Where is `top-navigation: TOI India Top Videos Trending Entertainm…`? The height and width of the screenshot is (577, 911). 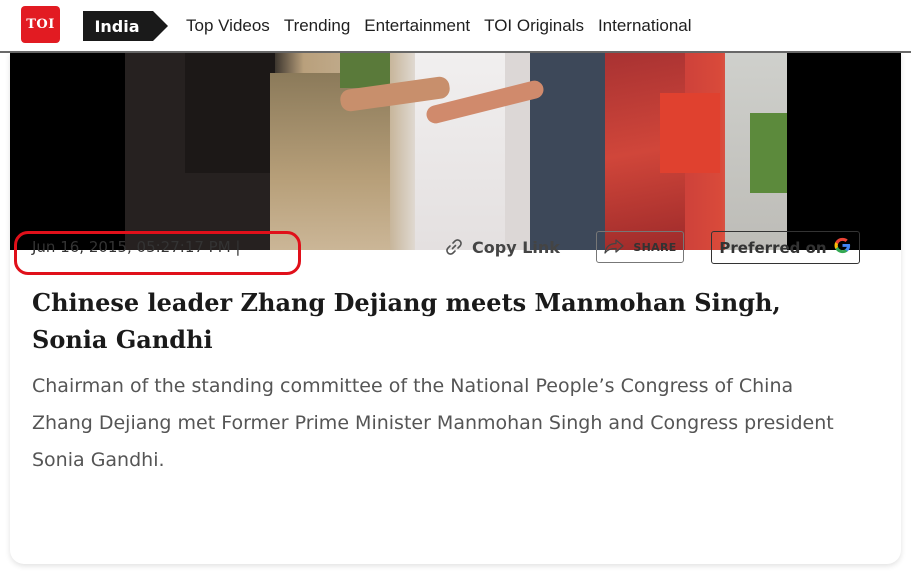
top-navigation: TOI India Top Videos Trending Entertainm… is located at coordinates (455, 26).